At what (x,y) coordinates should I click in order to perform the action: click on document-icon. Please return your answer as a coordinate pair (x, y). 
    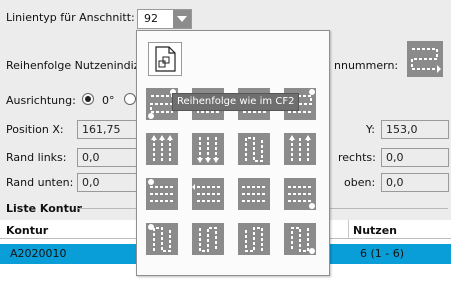
    Looking at the image, I should click on (165, 59).